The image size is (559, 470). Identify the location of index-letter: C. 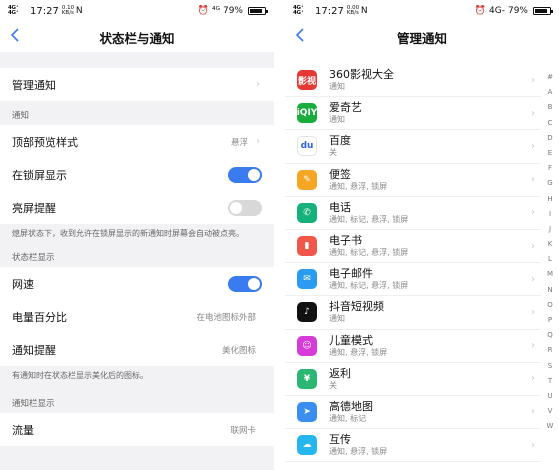
(550, 123).